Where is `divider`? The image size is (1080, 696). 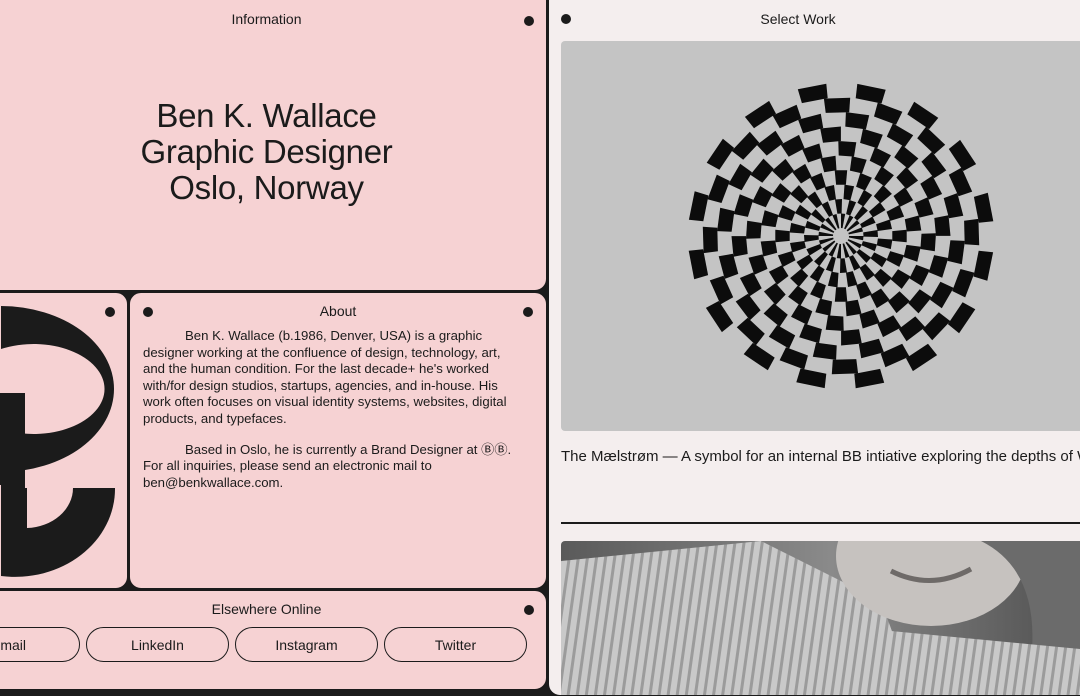 divider is located at coordinates (820, 523).